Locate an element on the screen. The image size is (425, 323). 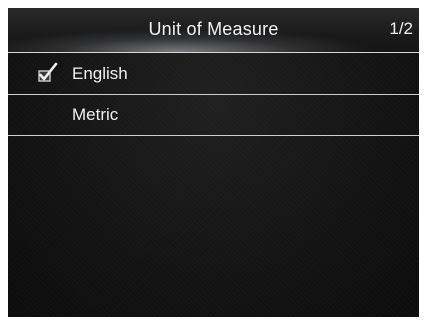
page-title: Unit of Measure is located at coordinates (213, 29).